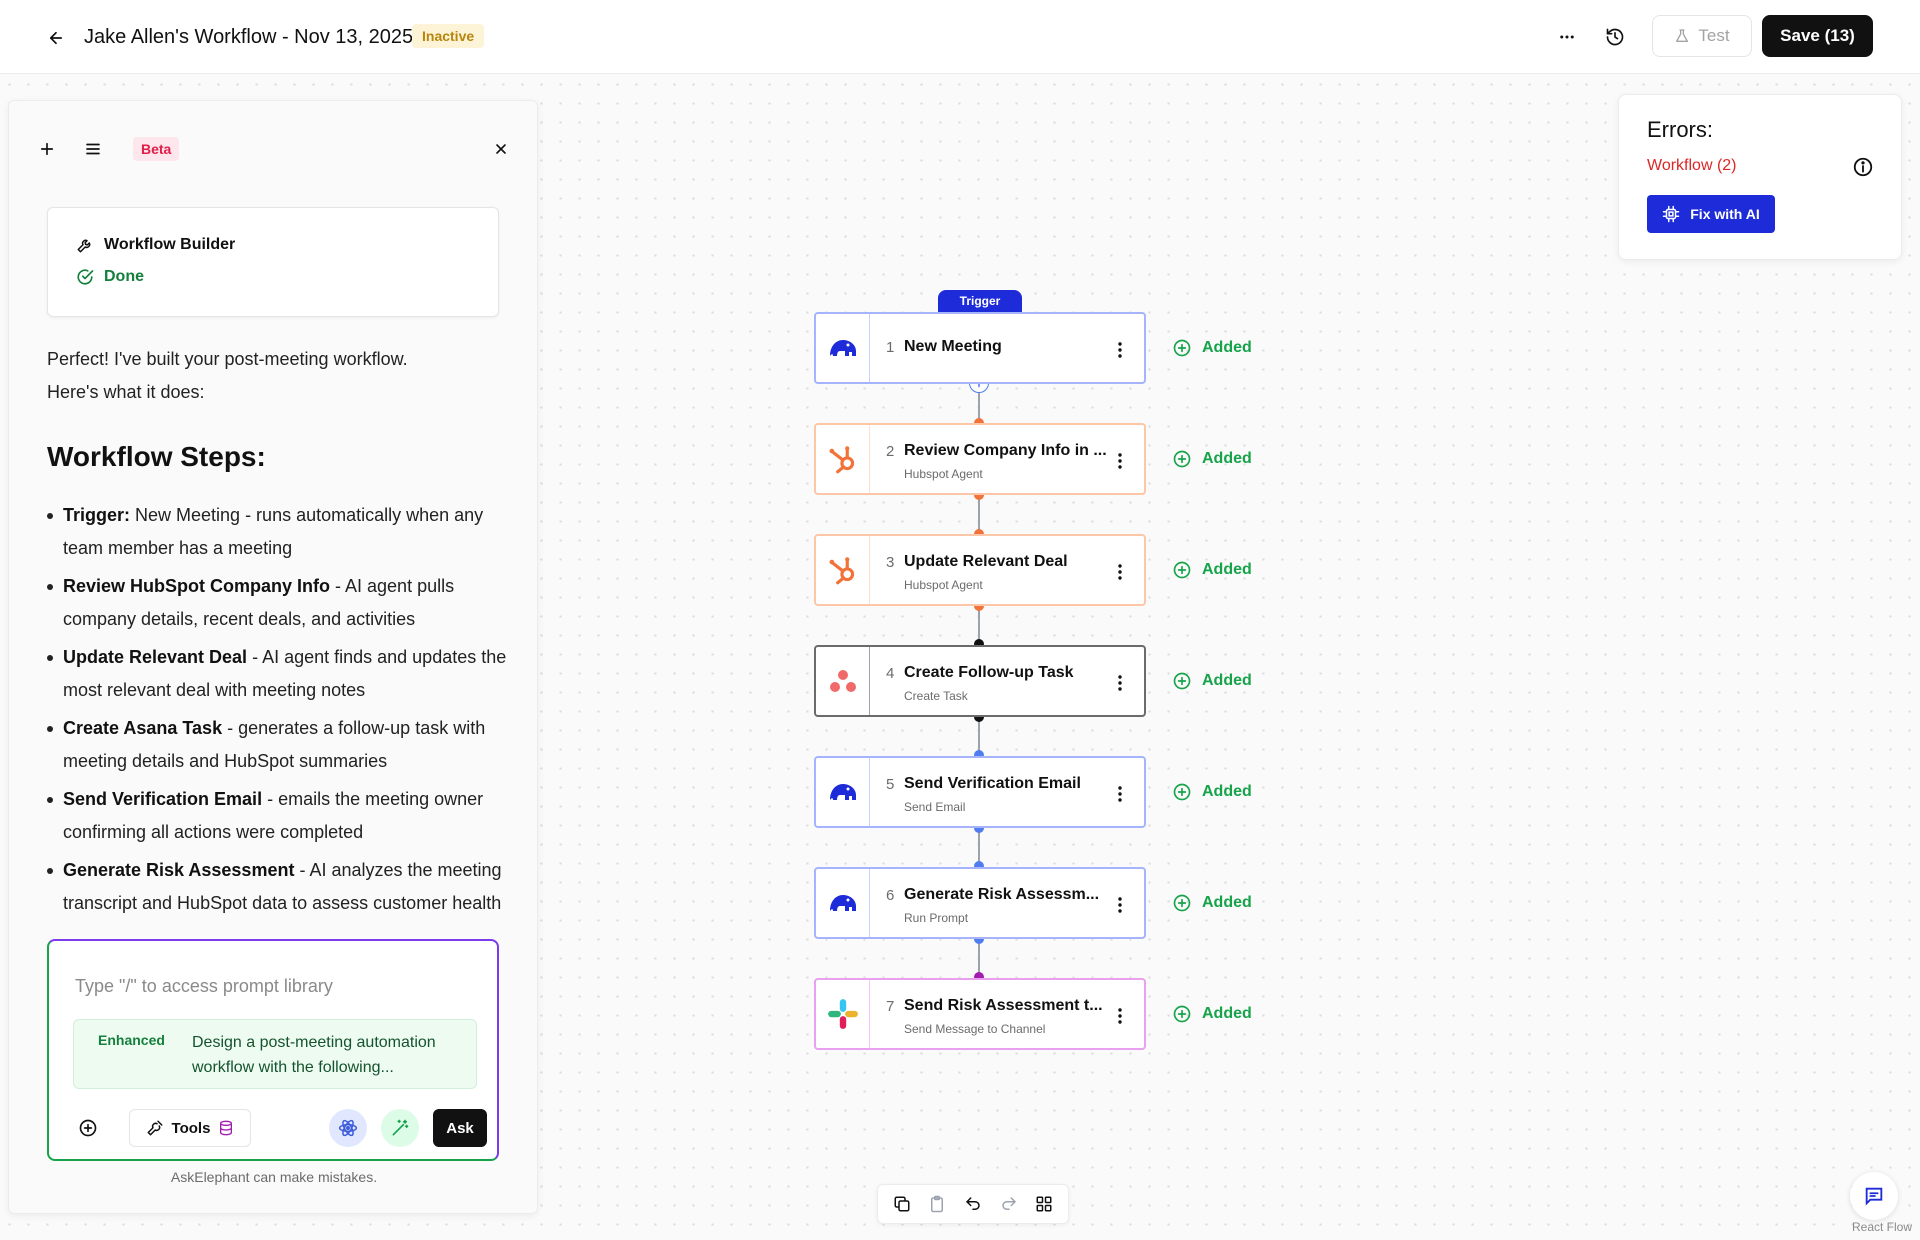 This screenshot has height=1240, width=1920. What do you see at coordinates (1760, 177) in the screenshot?
I see `errors-panel: Errors: Workflow (2) Fix with AI` at bounding box center [1760, 177].